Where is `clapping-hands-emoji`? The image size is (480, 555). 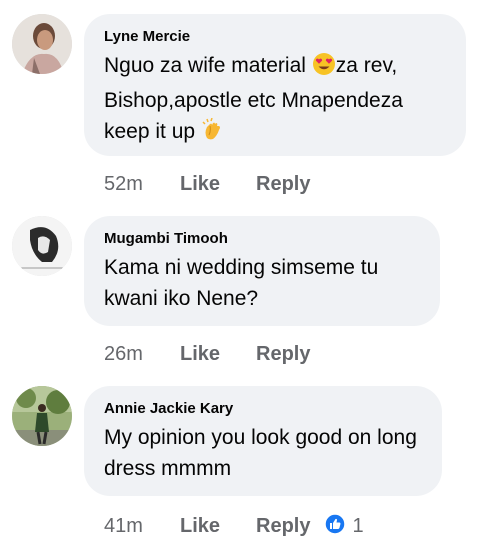 clapping-hands-emoji is located at coordinates (213, 134).